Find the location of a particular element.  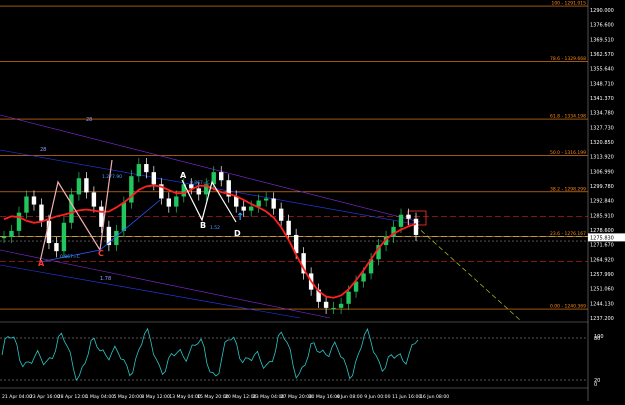

price-tick-14: 1285.910 is located at coordinates (602, 216).